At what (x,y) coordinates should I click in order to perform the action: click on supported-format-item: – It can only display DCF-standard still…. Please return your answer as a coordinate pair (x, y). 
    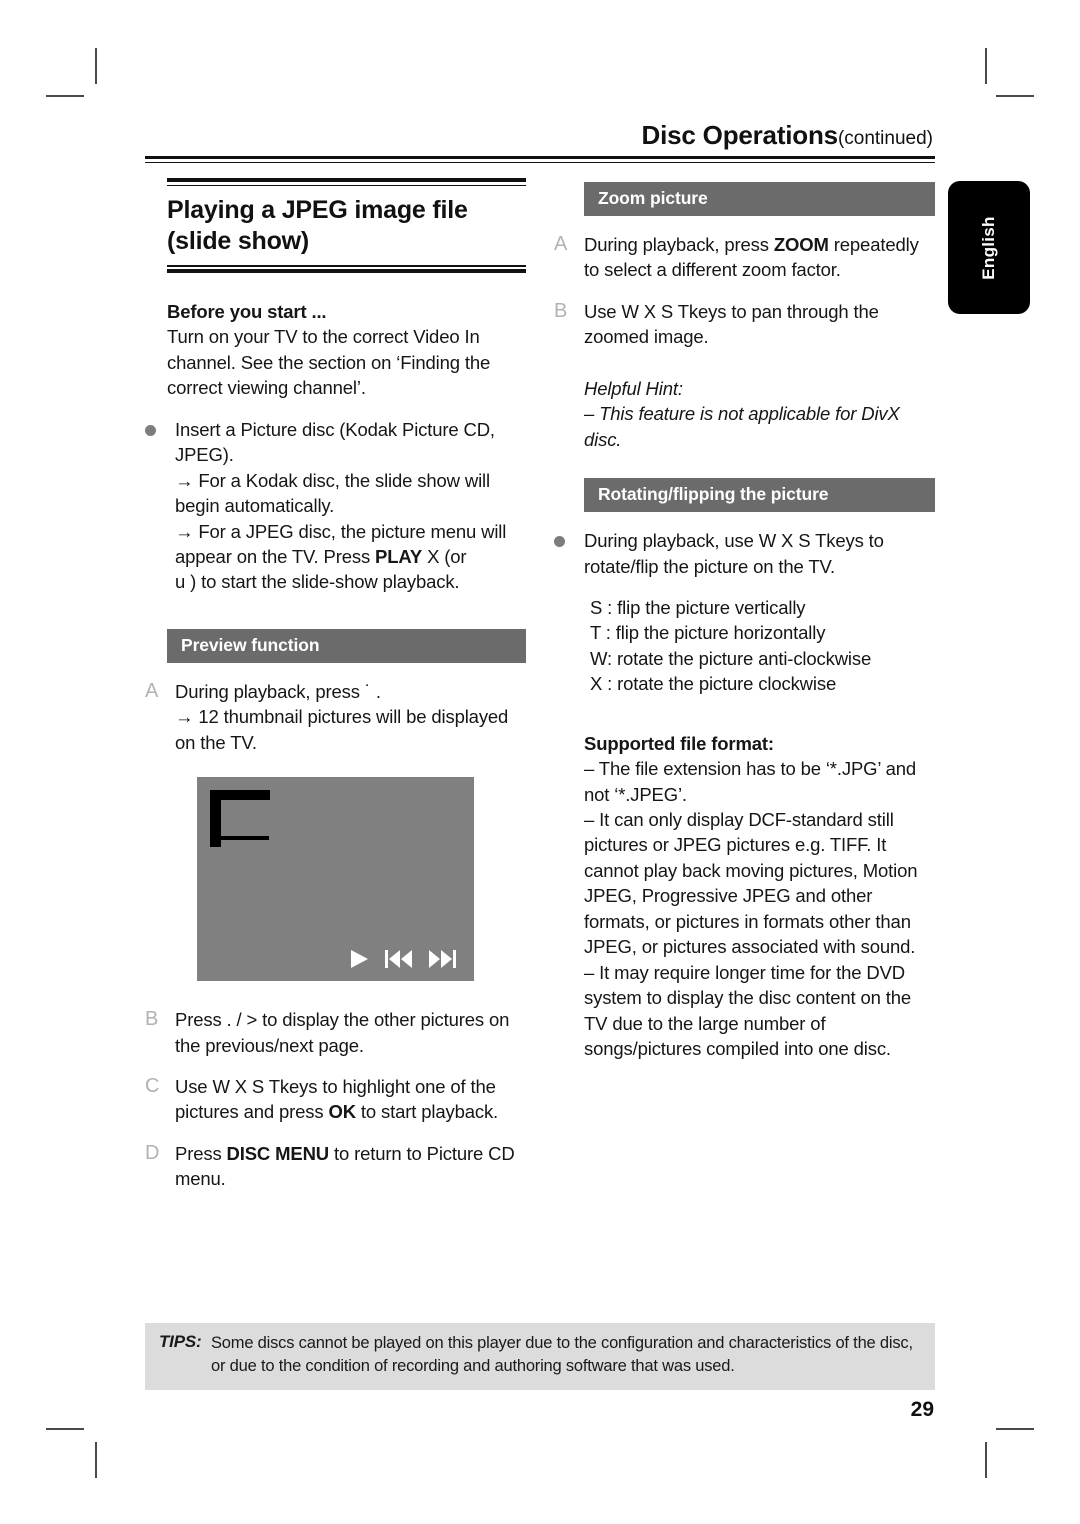
    Looking at the image, I should click on (751, 883).